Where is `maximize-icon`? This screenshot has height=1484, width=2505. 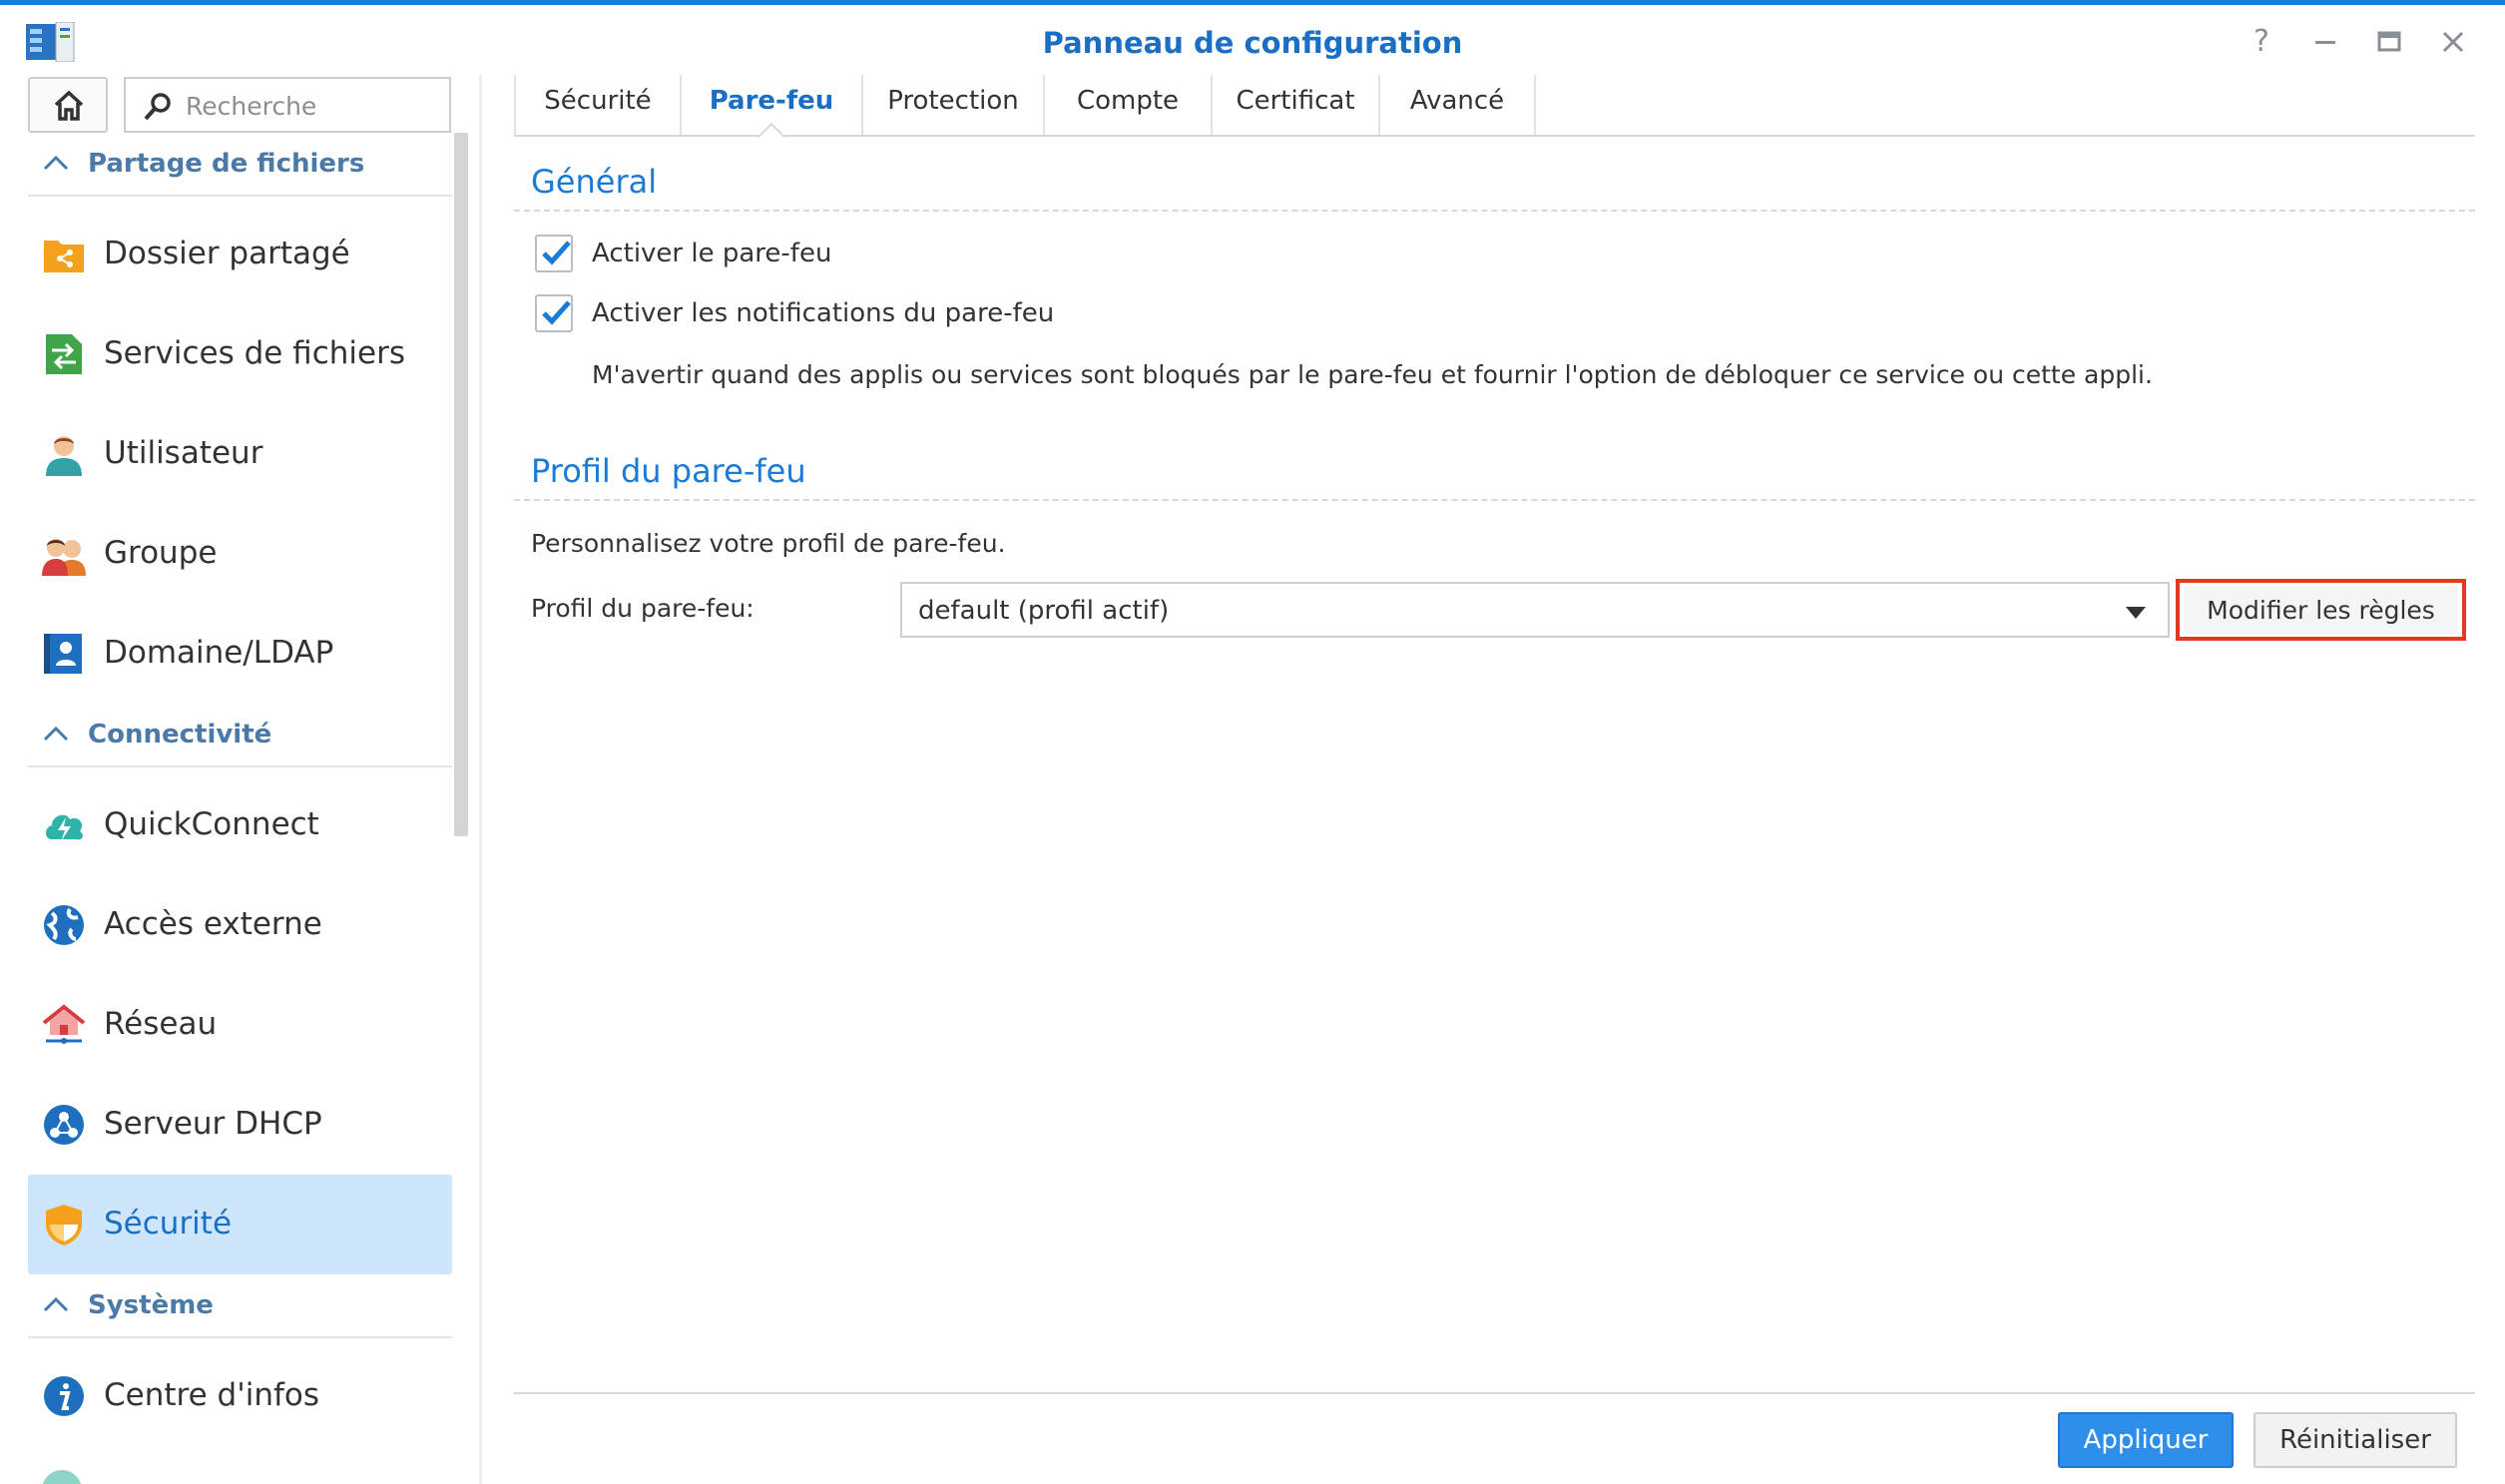 maximize-icon is located at coordinates (2389, 42).